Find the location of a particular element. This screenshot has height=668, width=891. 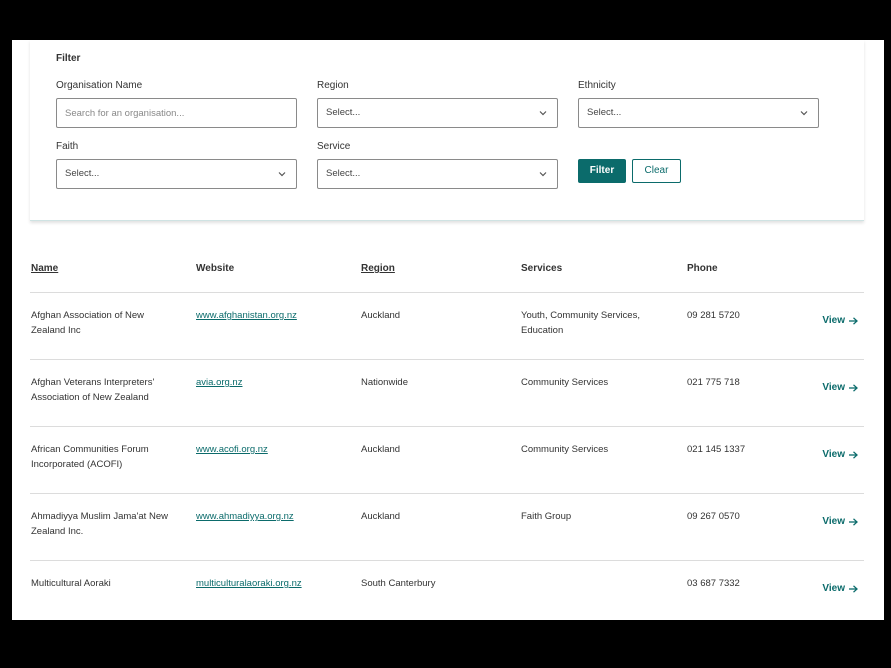

row-website-link: www.afghanistan.org.nz is located at coordinates (246, 315).